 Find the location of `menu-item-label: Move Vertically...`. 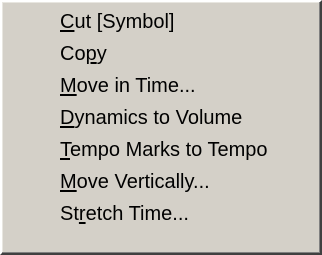

menu-item-label: Move Vertically... is located at coordinates (135, 182).